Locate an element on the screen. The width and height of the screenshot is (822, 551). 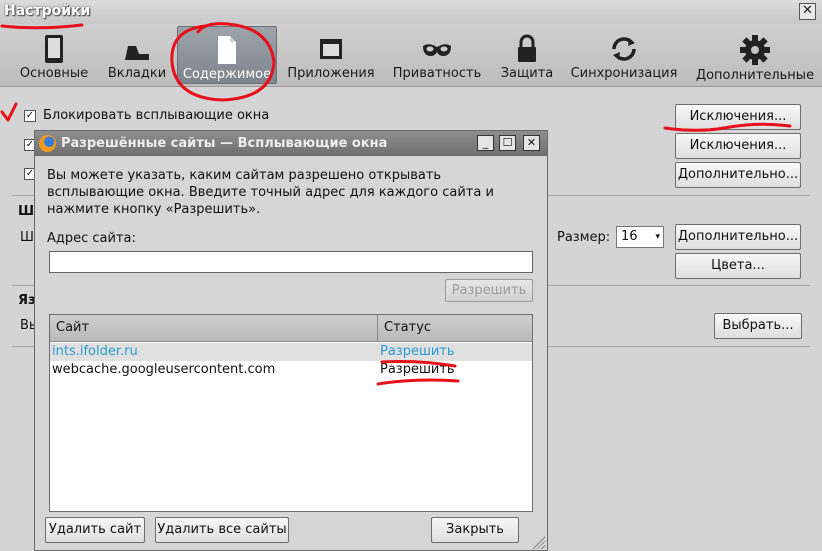
block-popups-checkbox: ✓ is located at coordinates (30, 116).